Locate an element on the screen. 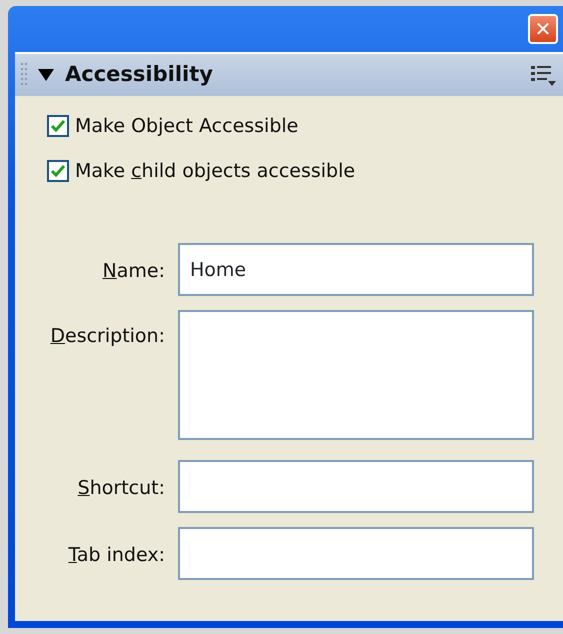 This screenshot has width=563, height=634. field-label: Name: is located at coordinates (133, 271).